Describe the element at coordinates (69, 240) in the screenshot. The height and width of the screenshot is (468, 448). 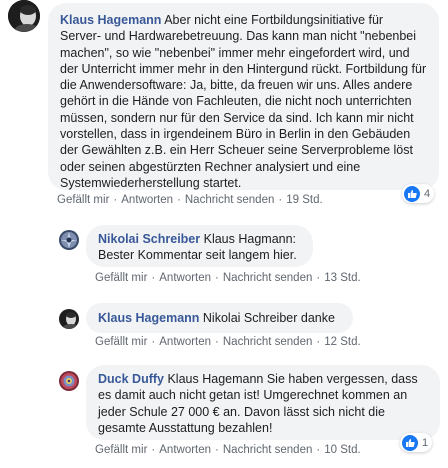
I see `avatar-nikolai-schreiber` at that location.